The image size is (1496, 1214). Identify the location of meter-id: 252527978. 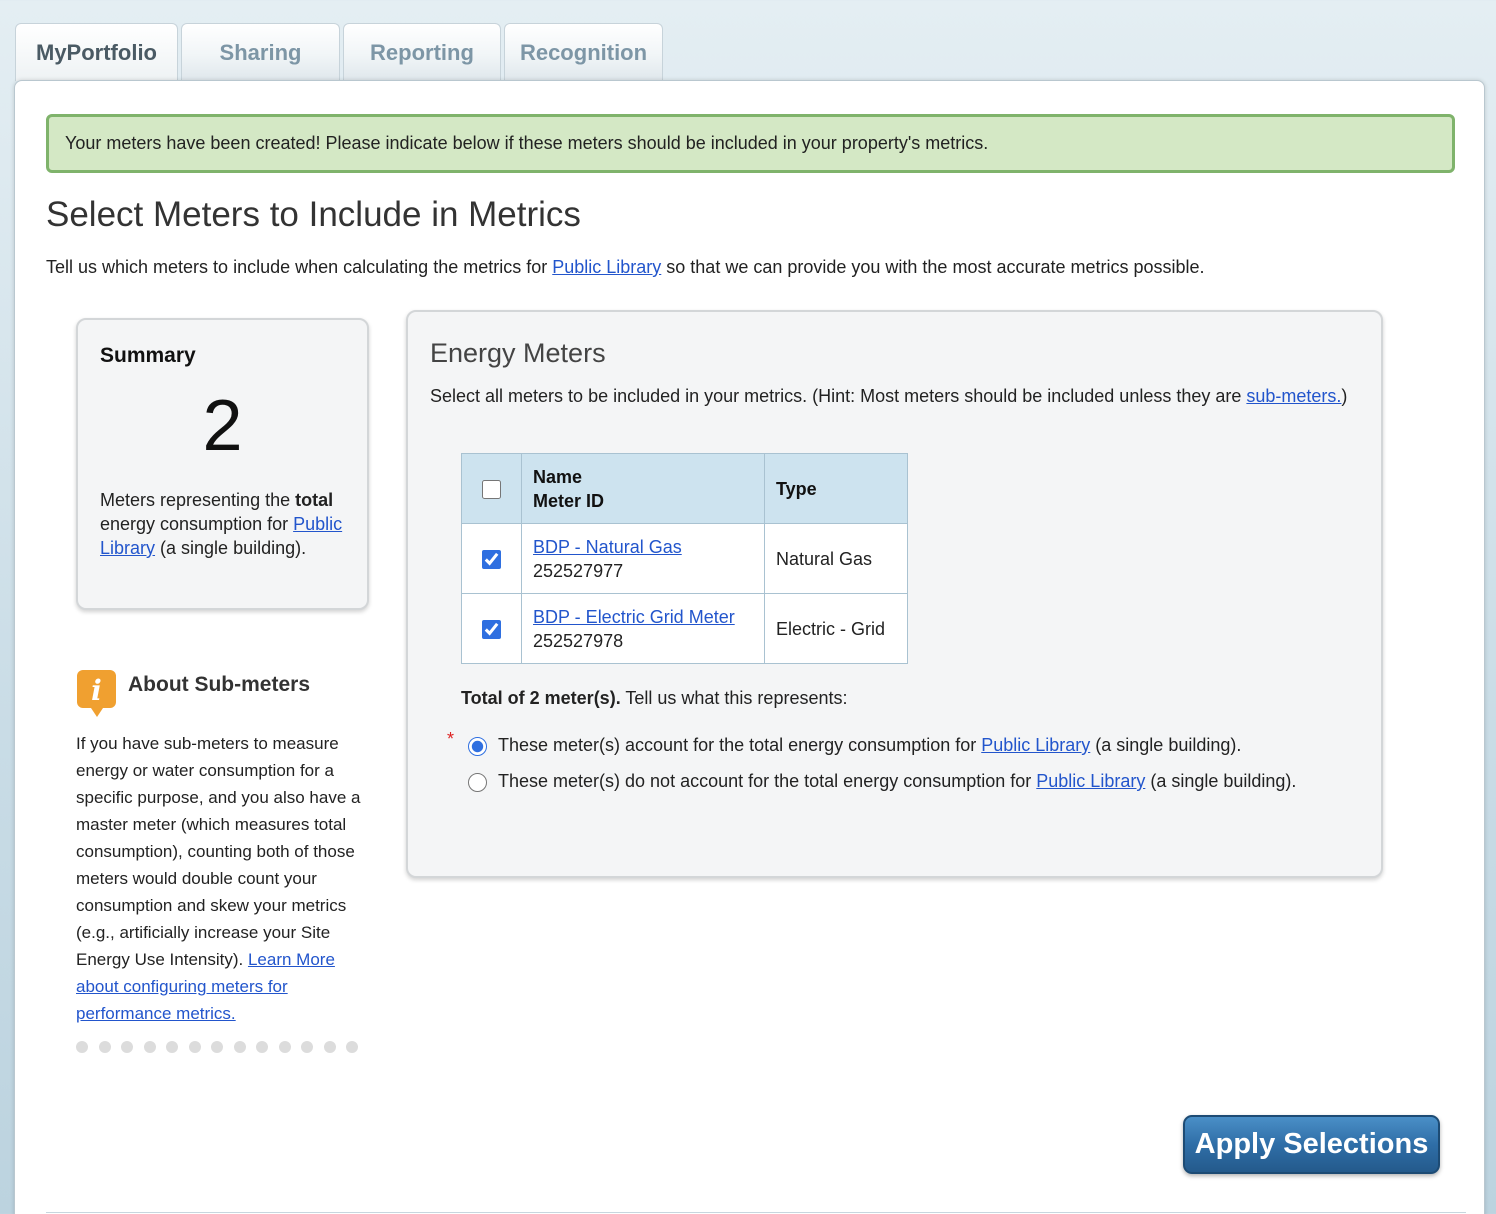
(578, 640).